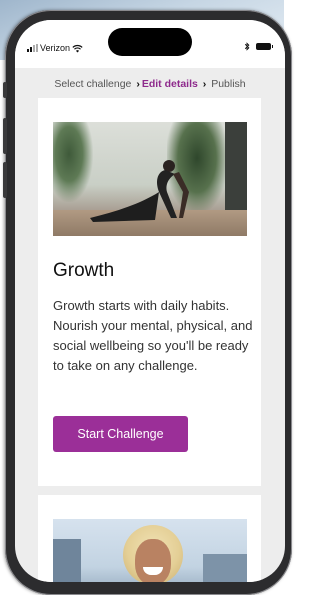 The image size is (320, 595). Describe the element at coordinates (77, 48) in the screenshot. I see `wifi-icon` at that location.